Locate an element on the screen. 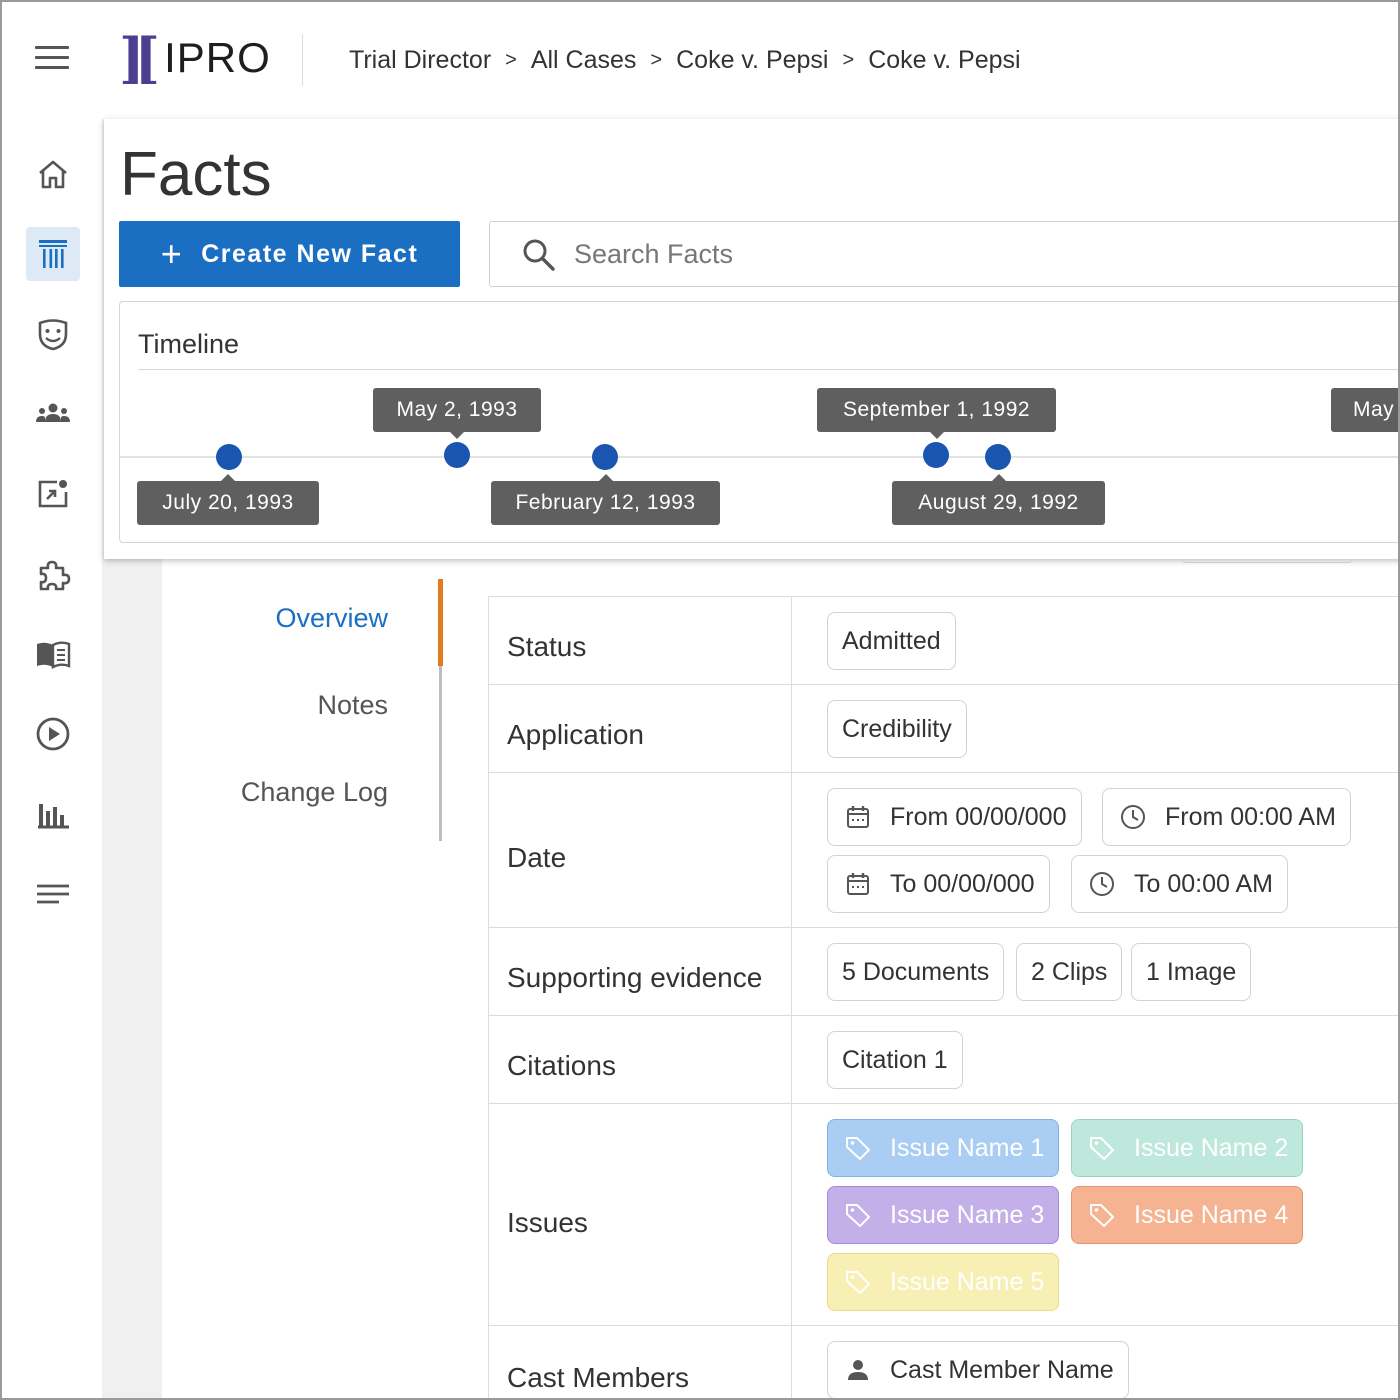  timeline-label: May is located at coordinates (1364, 410).